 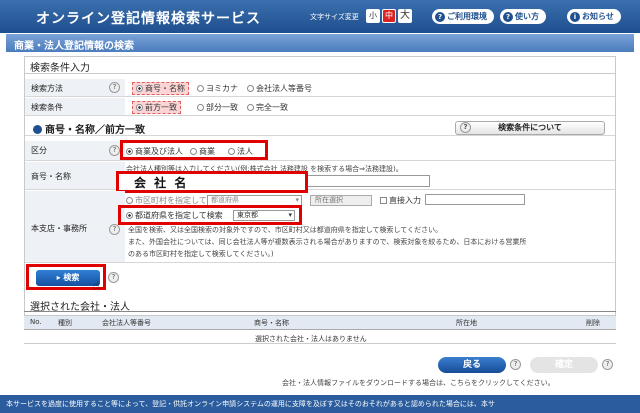 I want to click on classification-row: 区分 ? 商業及び法人 商業 法人, so click(x=320, y=151).